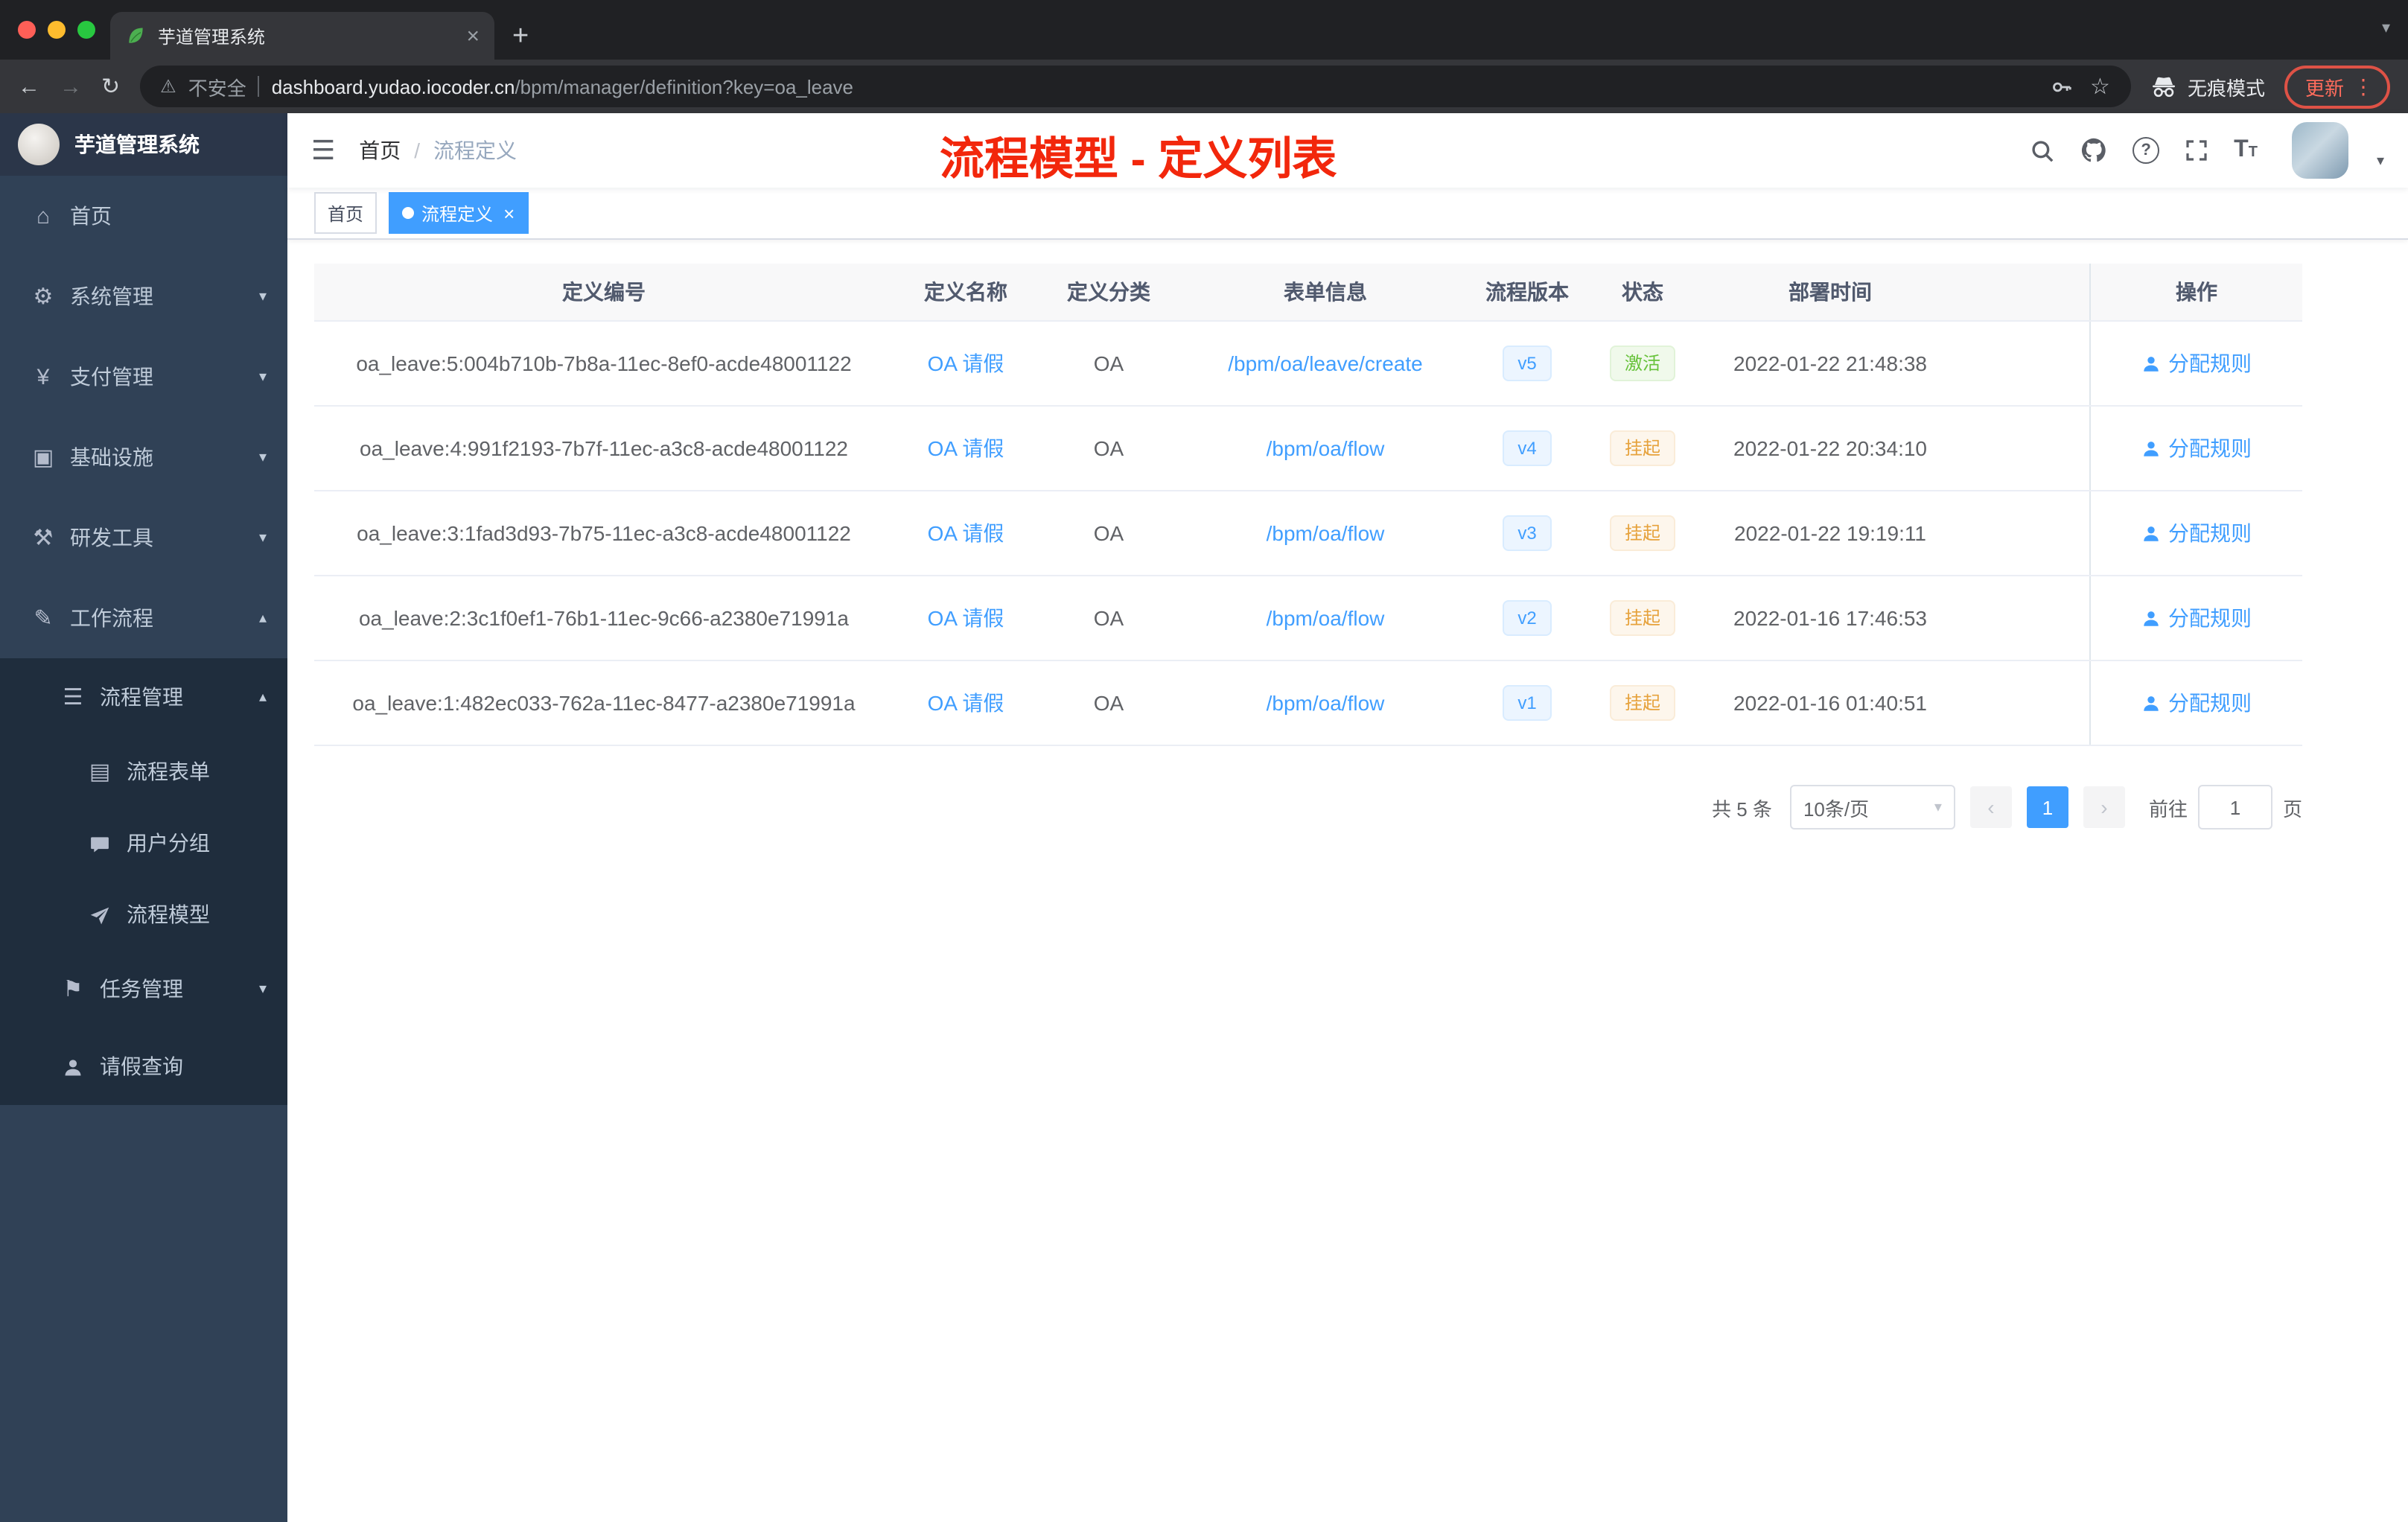  What do you see at coordinates (509, 213) in the screenshot?
I see `tag-close-icon: ×` at bounding box center [509, 213].